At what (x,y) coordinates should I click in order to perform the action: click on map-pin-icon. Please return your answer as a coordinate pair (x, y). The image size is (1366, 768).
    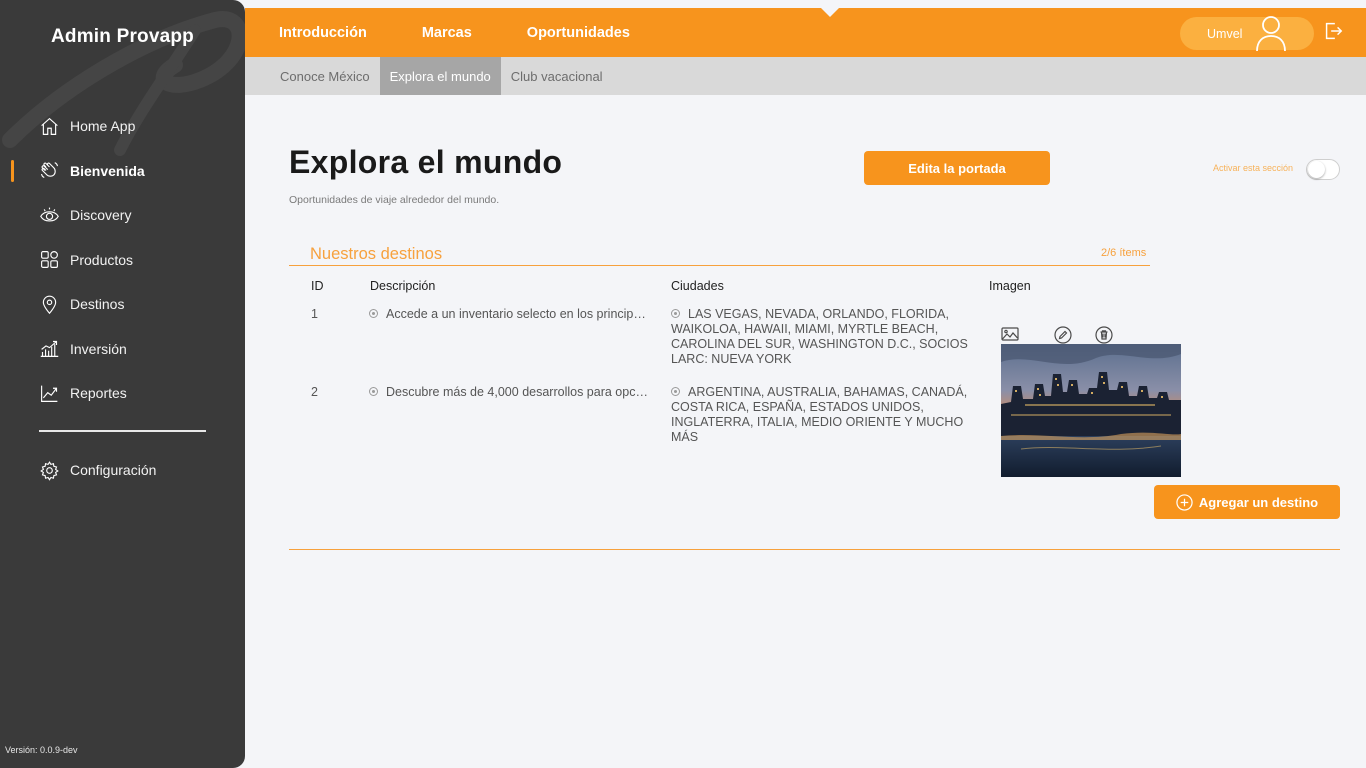
    Looking at the image, I should click on (49, 304).